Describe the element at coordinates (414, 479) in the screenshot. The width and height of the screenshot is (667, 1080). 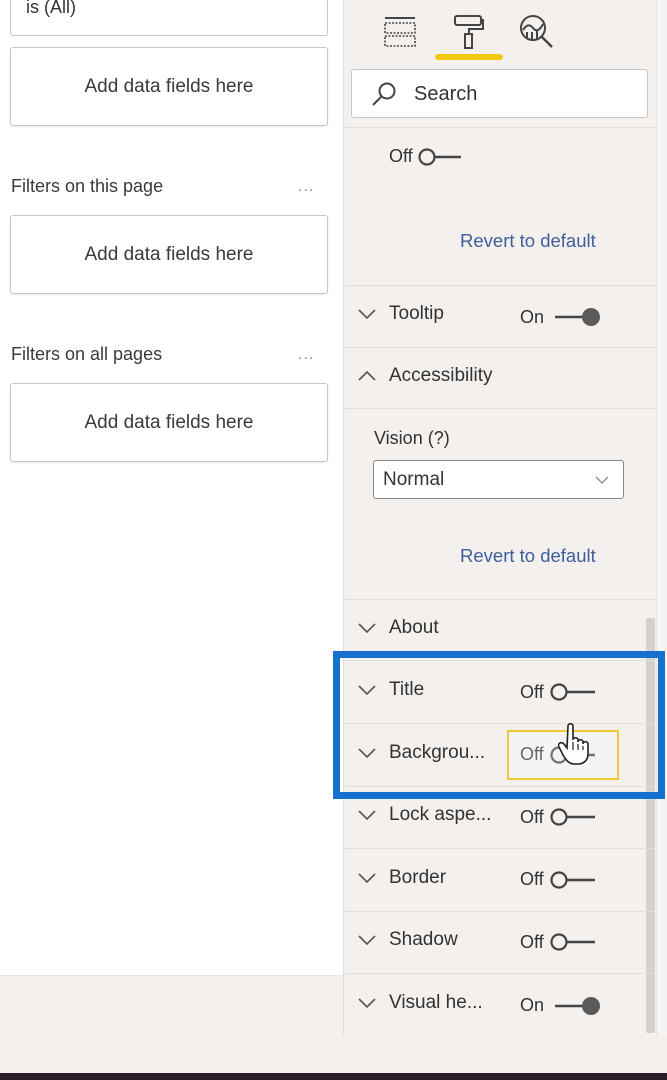
I see `vision-selected-value: Normal` at that location.